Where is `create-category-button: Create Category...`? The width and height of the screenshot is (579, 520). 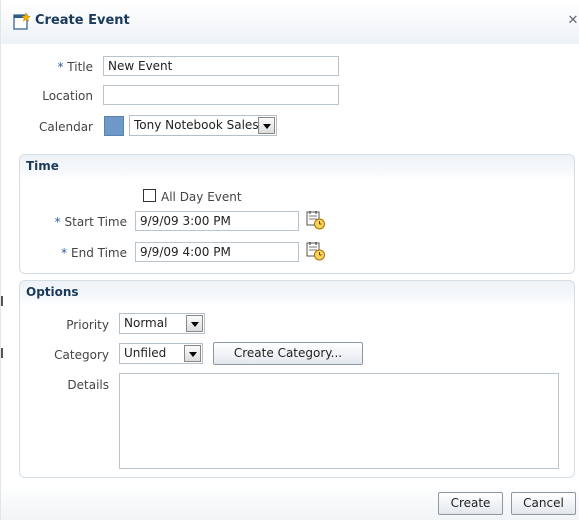
create-category-button: Create Category... is located at coordinates (288, 353).